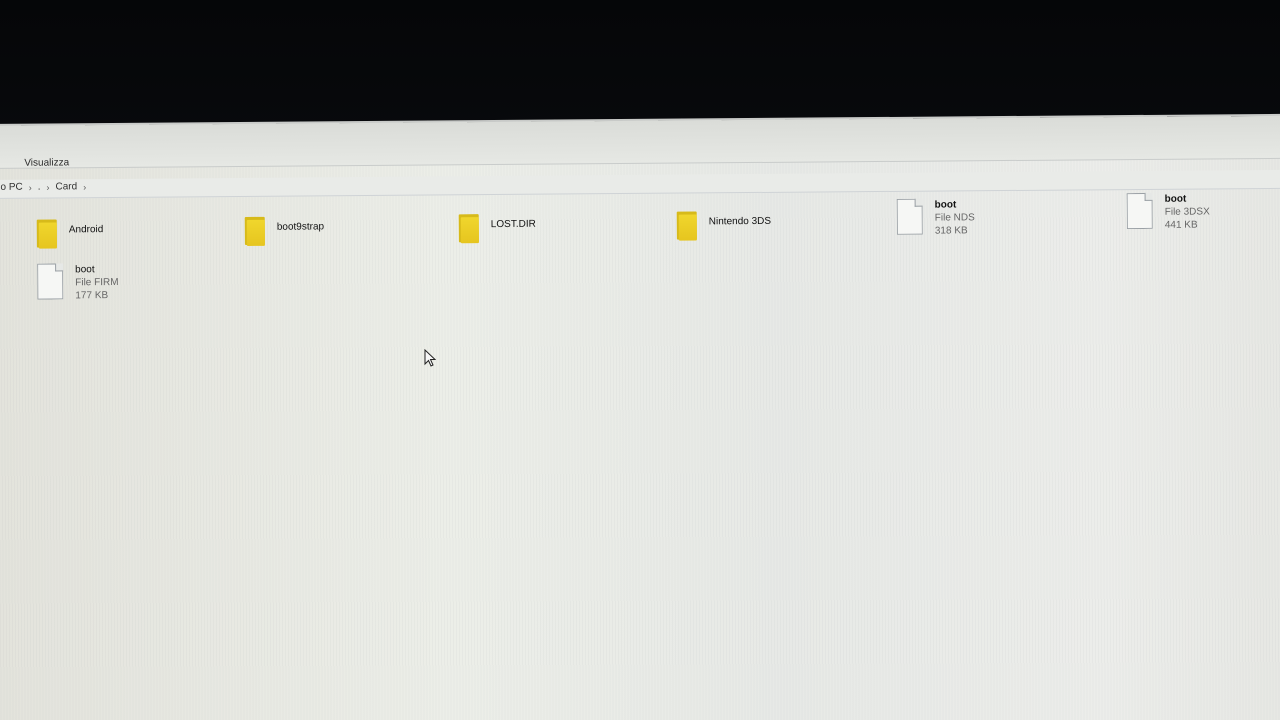 This screenshot has height=720, width=1280. I want to click on item-size: 441 KB, so click(1181, 225).